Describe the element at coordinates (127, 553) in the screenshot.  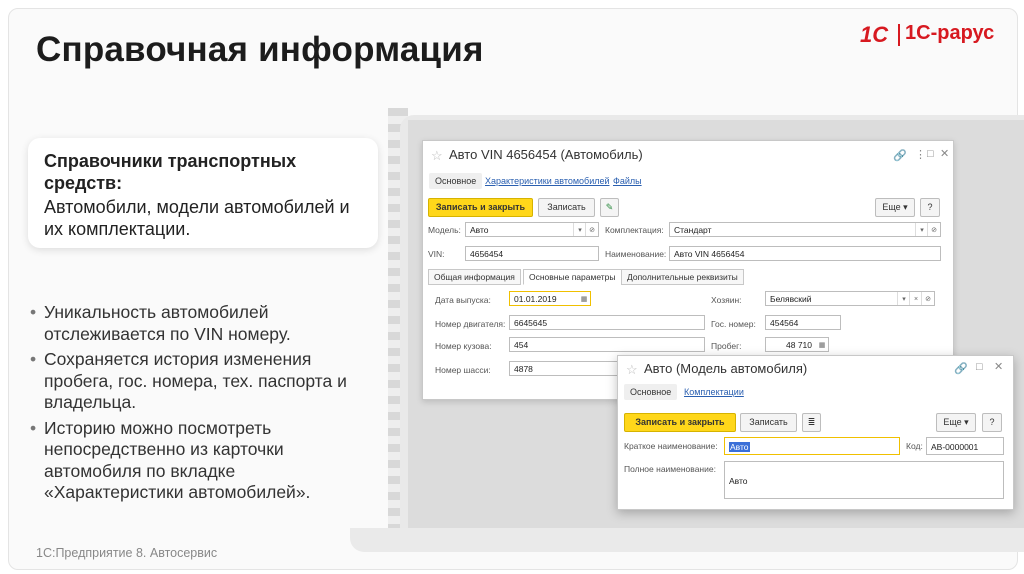
I see `footer-caption: 1С:Предприятие 8. Автосервис` at that location.